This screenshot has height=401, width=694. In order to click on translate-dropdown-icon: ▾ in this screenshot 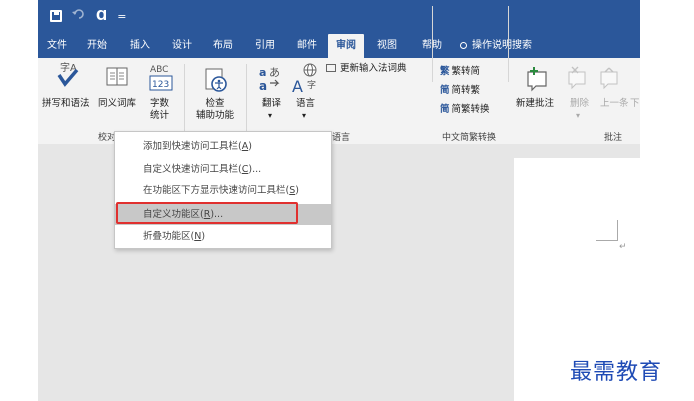, I will do `click(270, 116)`.